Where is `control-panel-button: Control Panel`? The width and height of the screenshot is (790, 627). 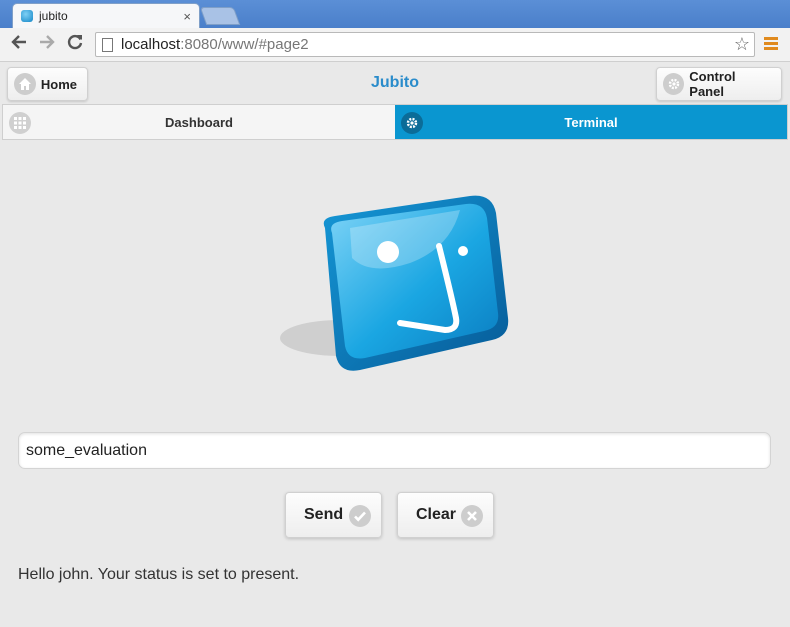 control-panel-button: Control Panel is located at coordinates (719, 84).